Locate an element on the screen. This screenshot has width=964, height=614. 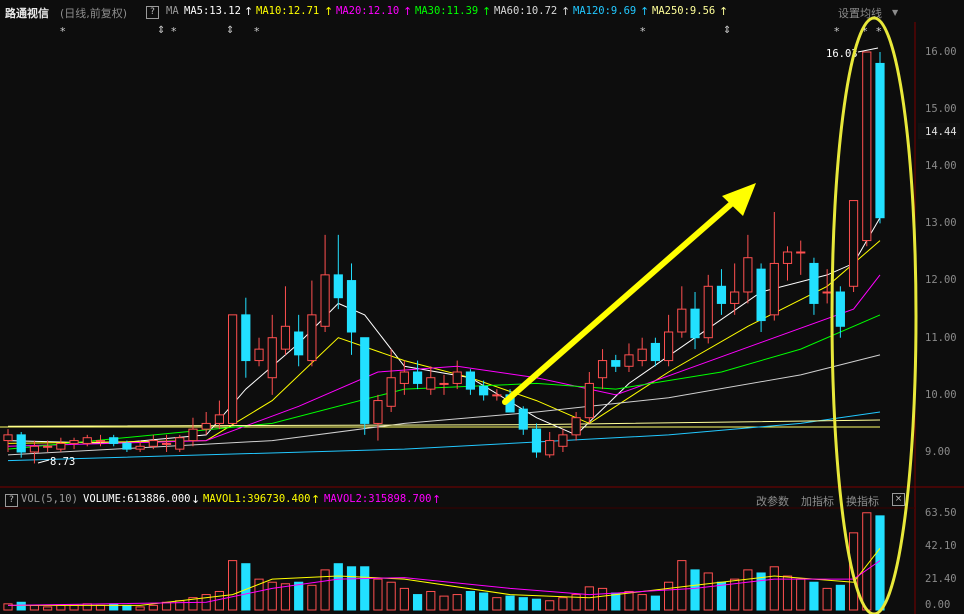
vol-help-icon: ? is located at coordinates (11, 500).